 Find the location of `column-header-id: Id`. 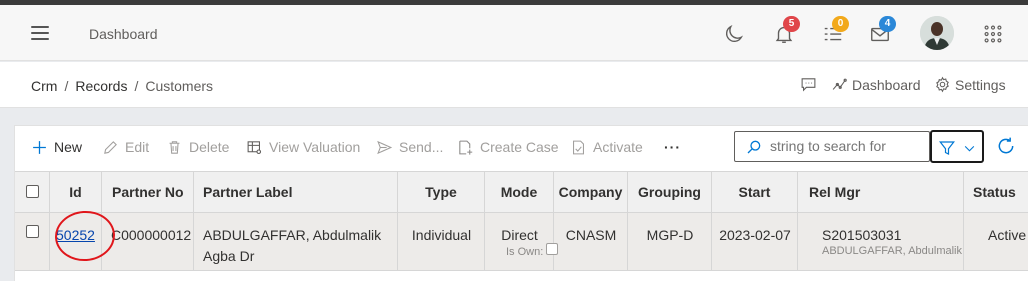

column-header-id: Id is located at coordinates (76, 192).